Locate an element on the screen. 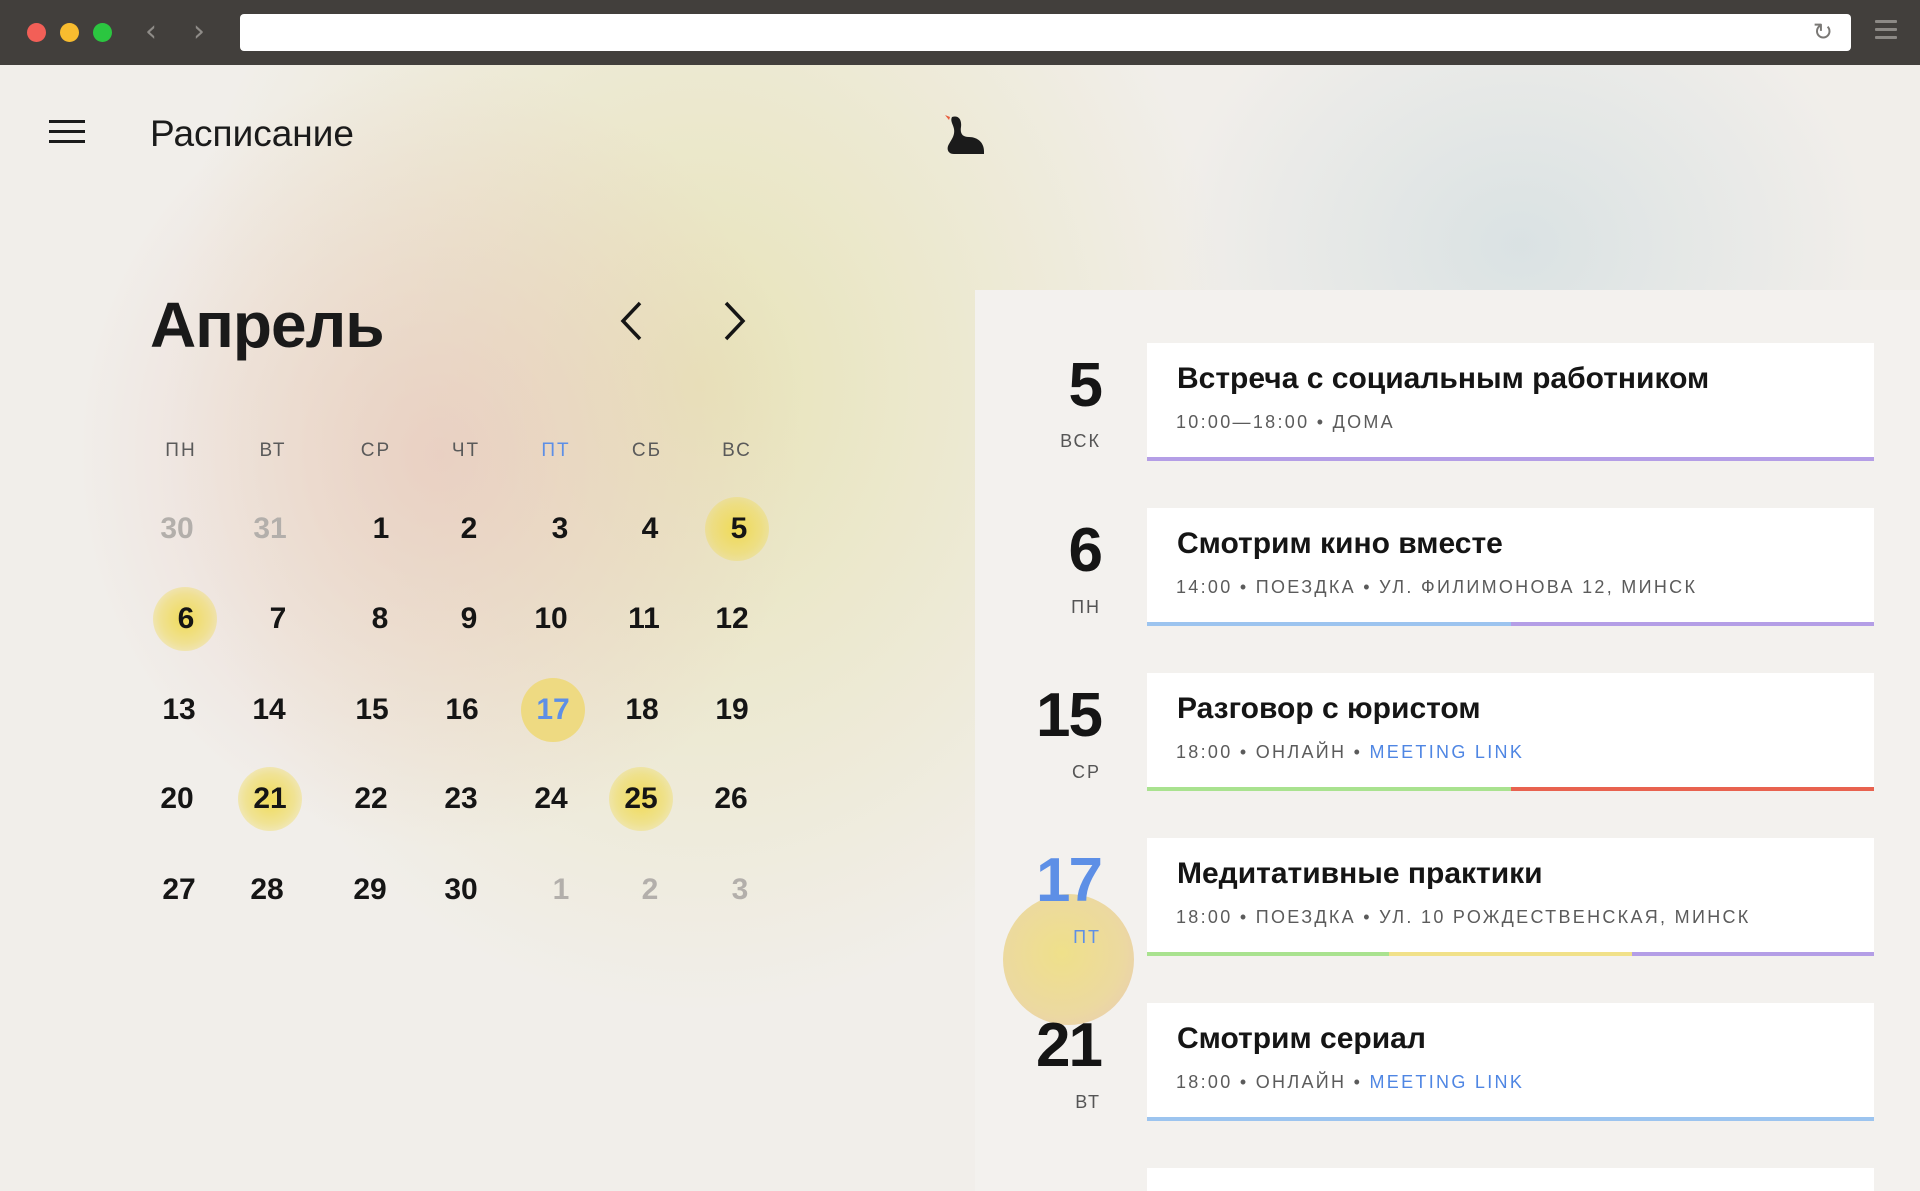 This screenshot has height=1191, width=1920. bird-logo-icon is located at coordinates (964, 134).